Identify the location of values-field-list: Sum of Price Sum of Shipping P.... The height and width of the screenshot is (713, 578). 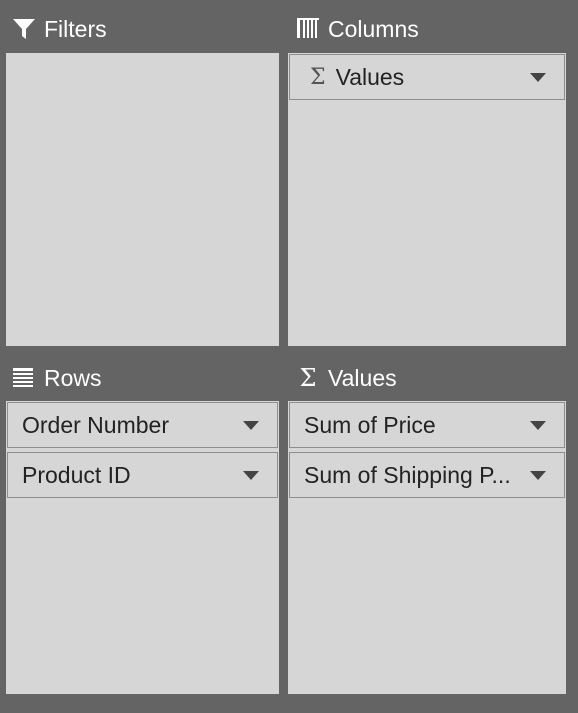
(427, 452).